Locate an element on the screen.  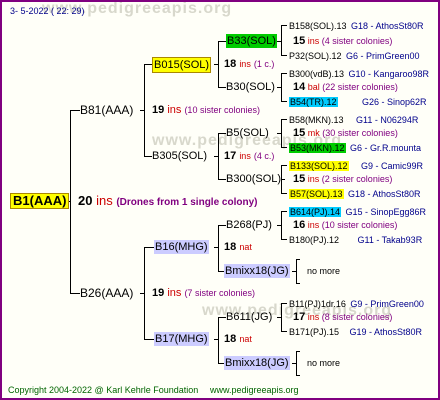
gen3-b33-note: (4 sister colonies) is located at coordinates (357, 41).